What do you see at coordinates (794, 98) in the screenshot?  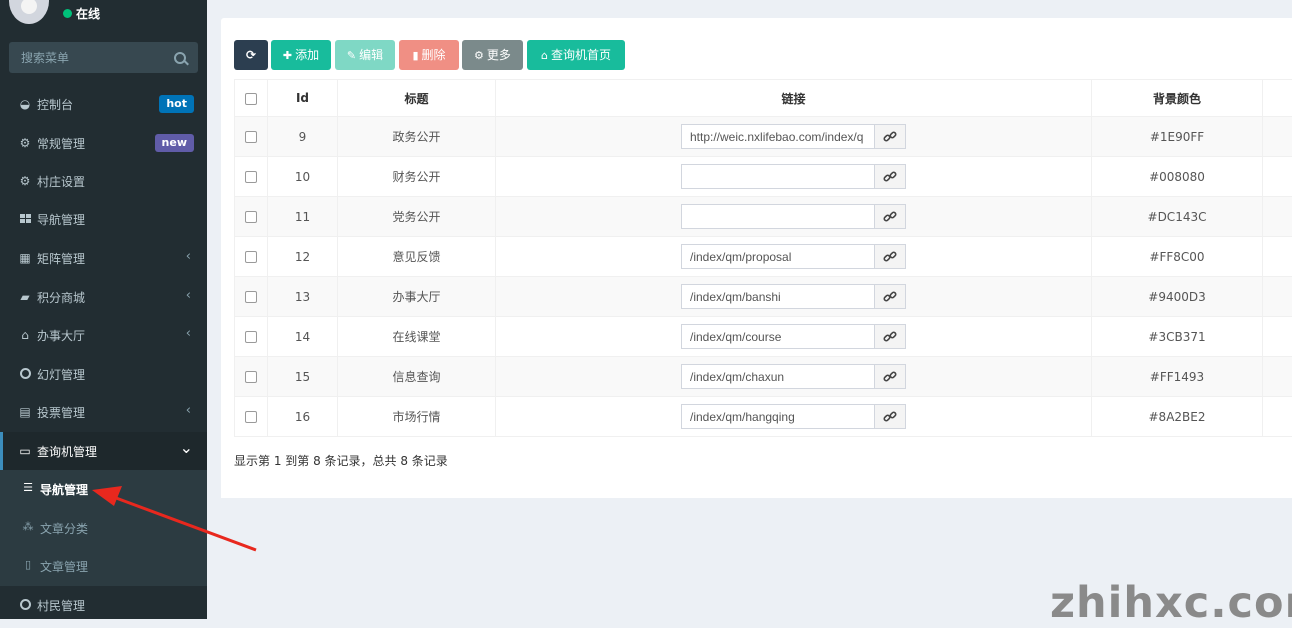 I see `column-header-link: 链接` at bounding box center [794, 98].